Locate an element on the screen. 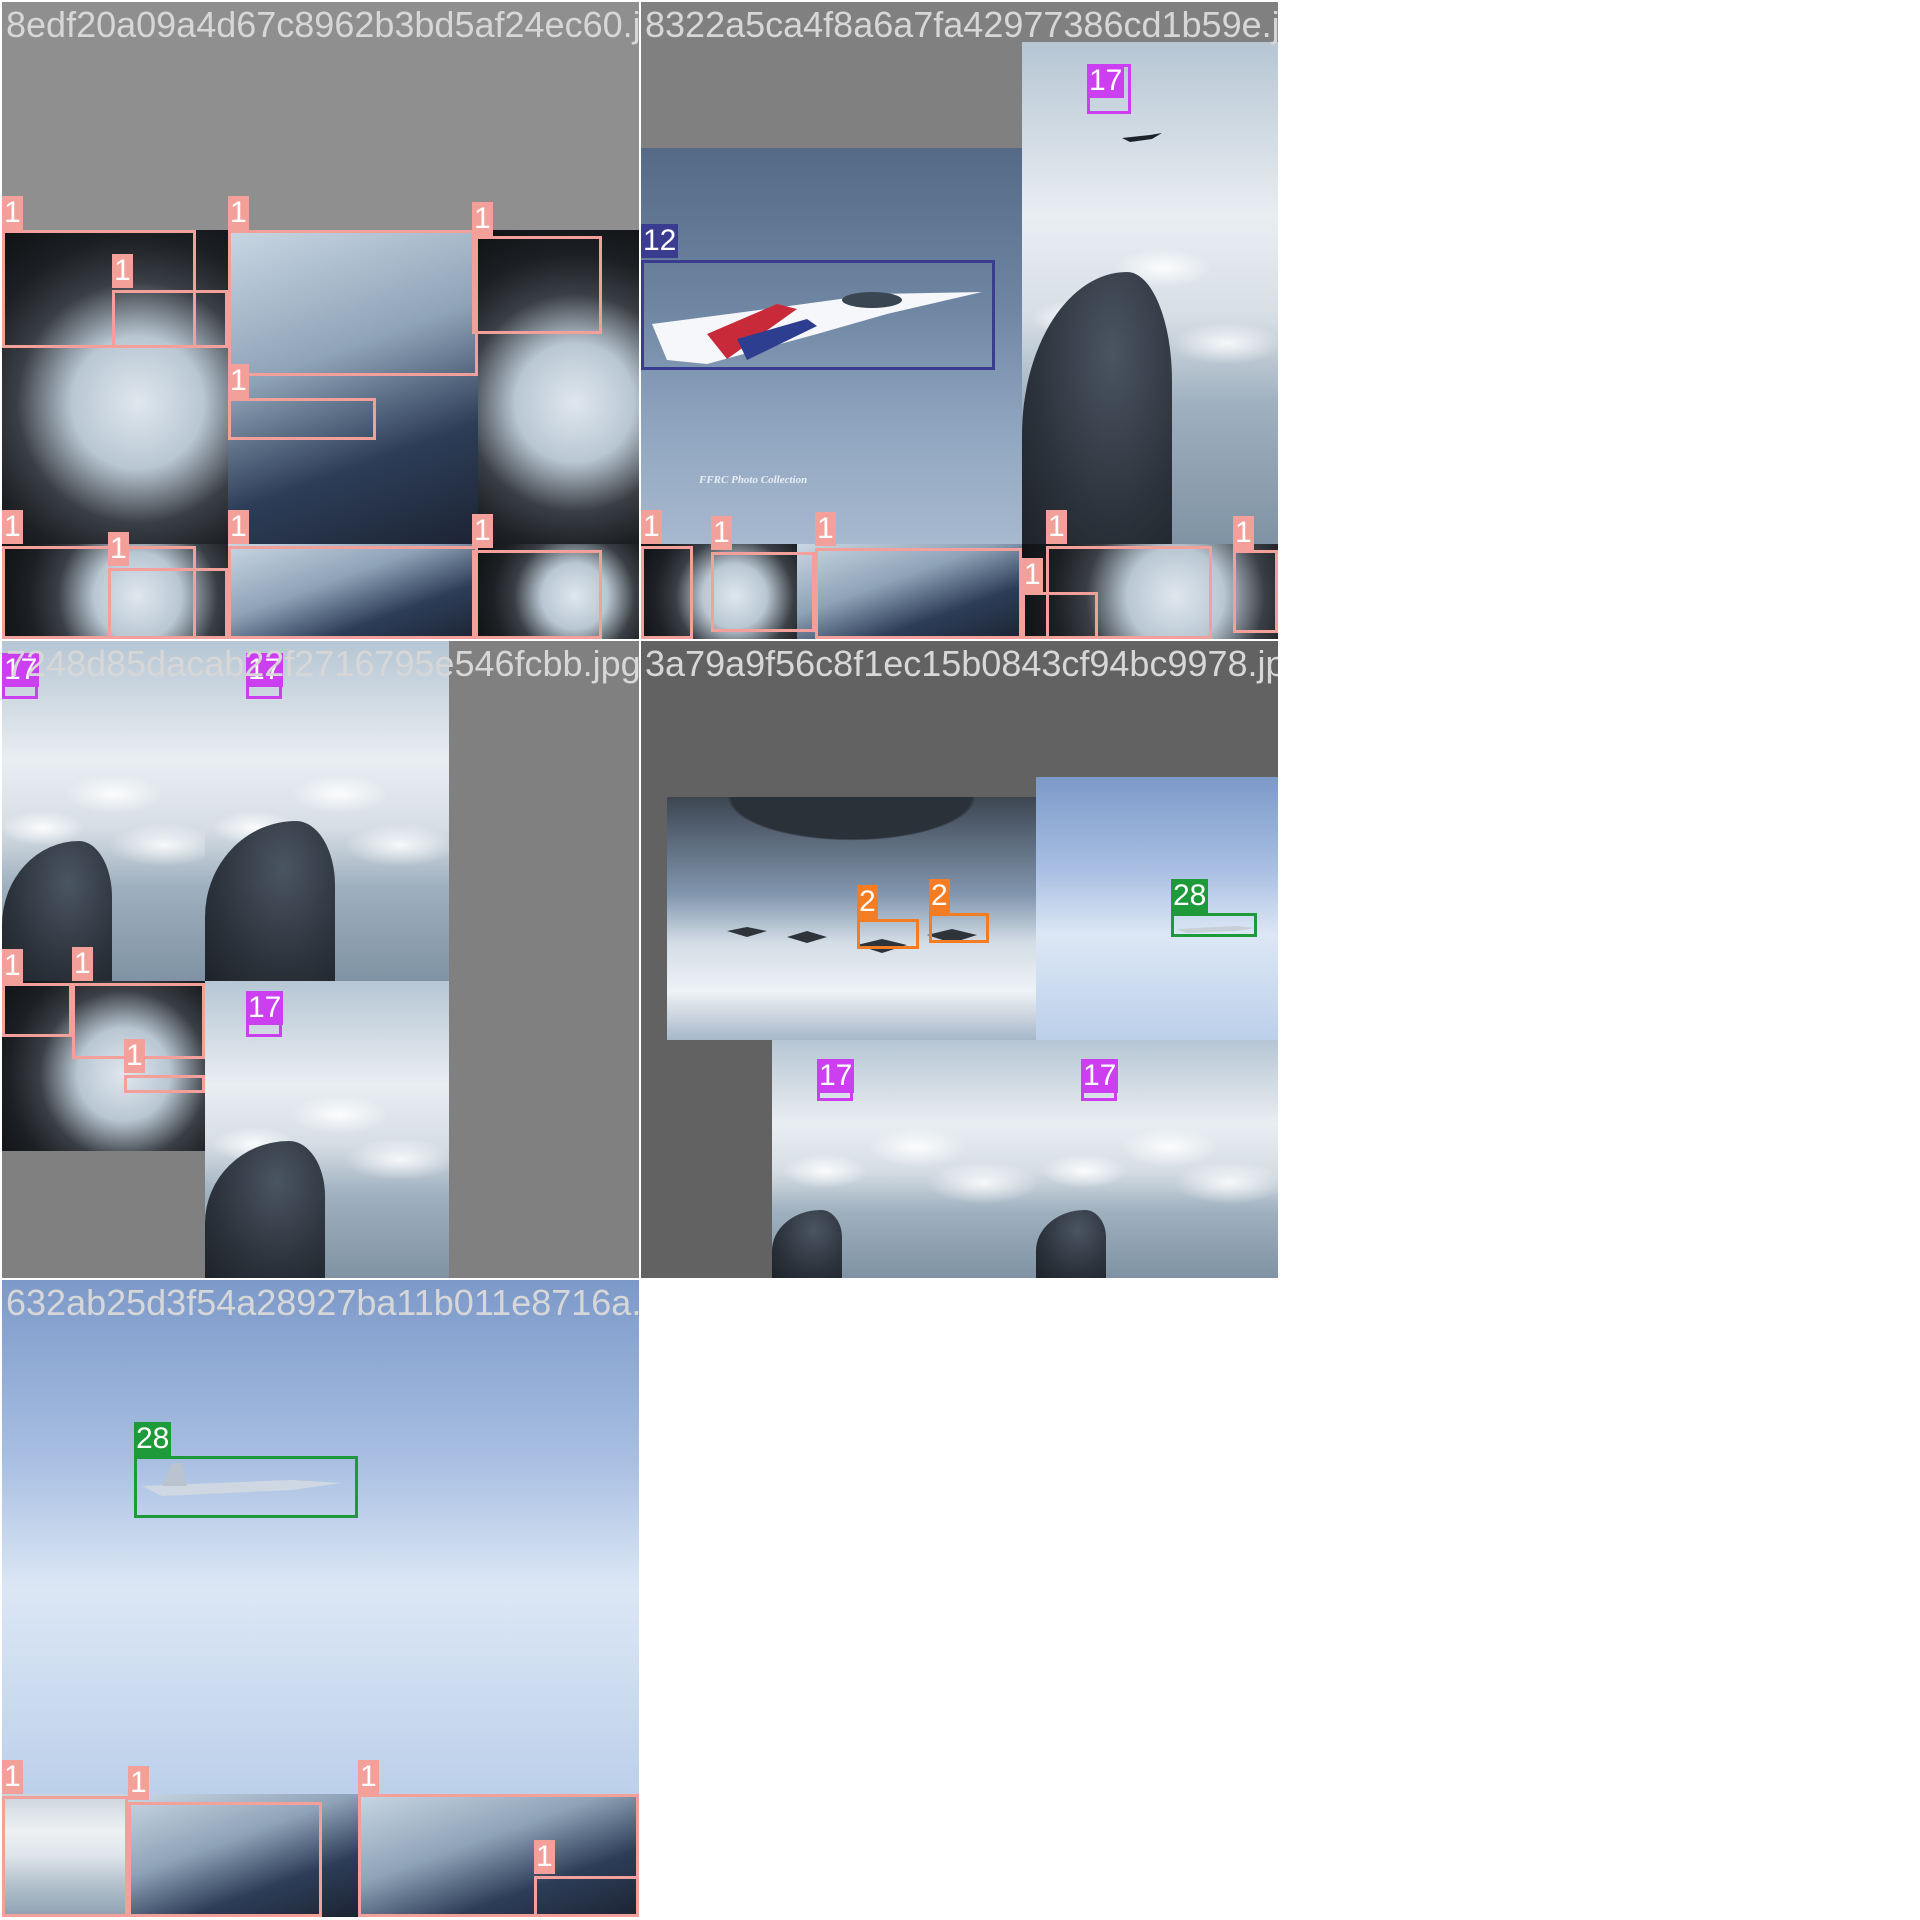 Image resolution: width=1920 pixels, height=1920 pixels. jet-silhouette-icon is located at coordinates (1142, 137).